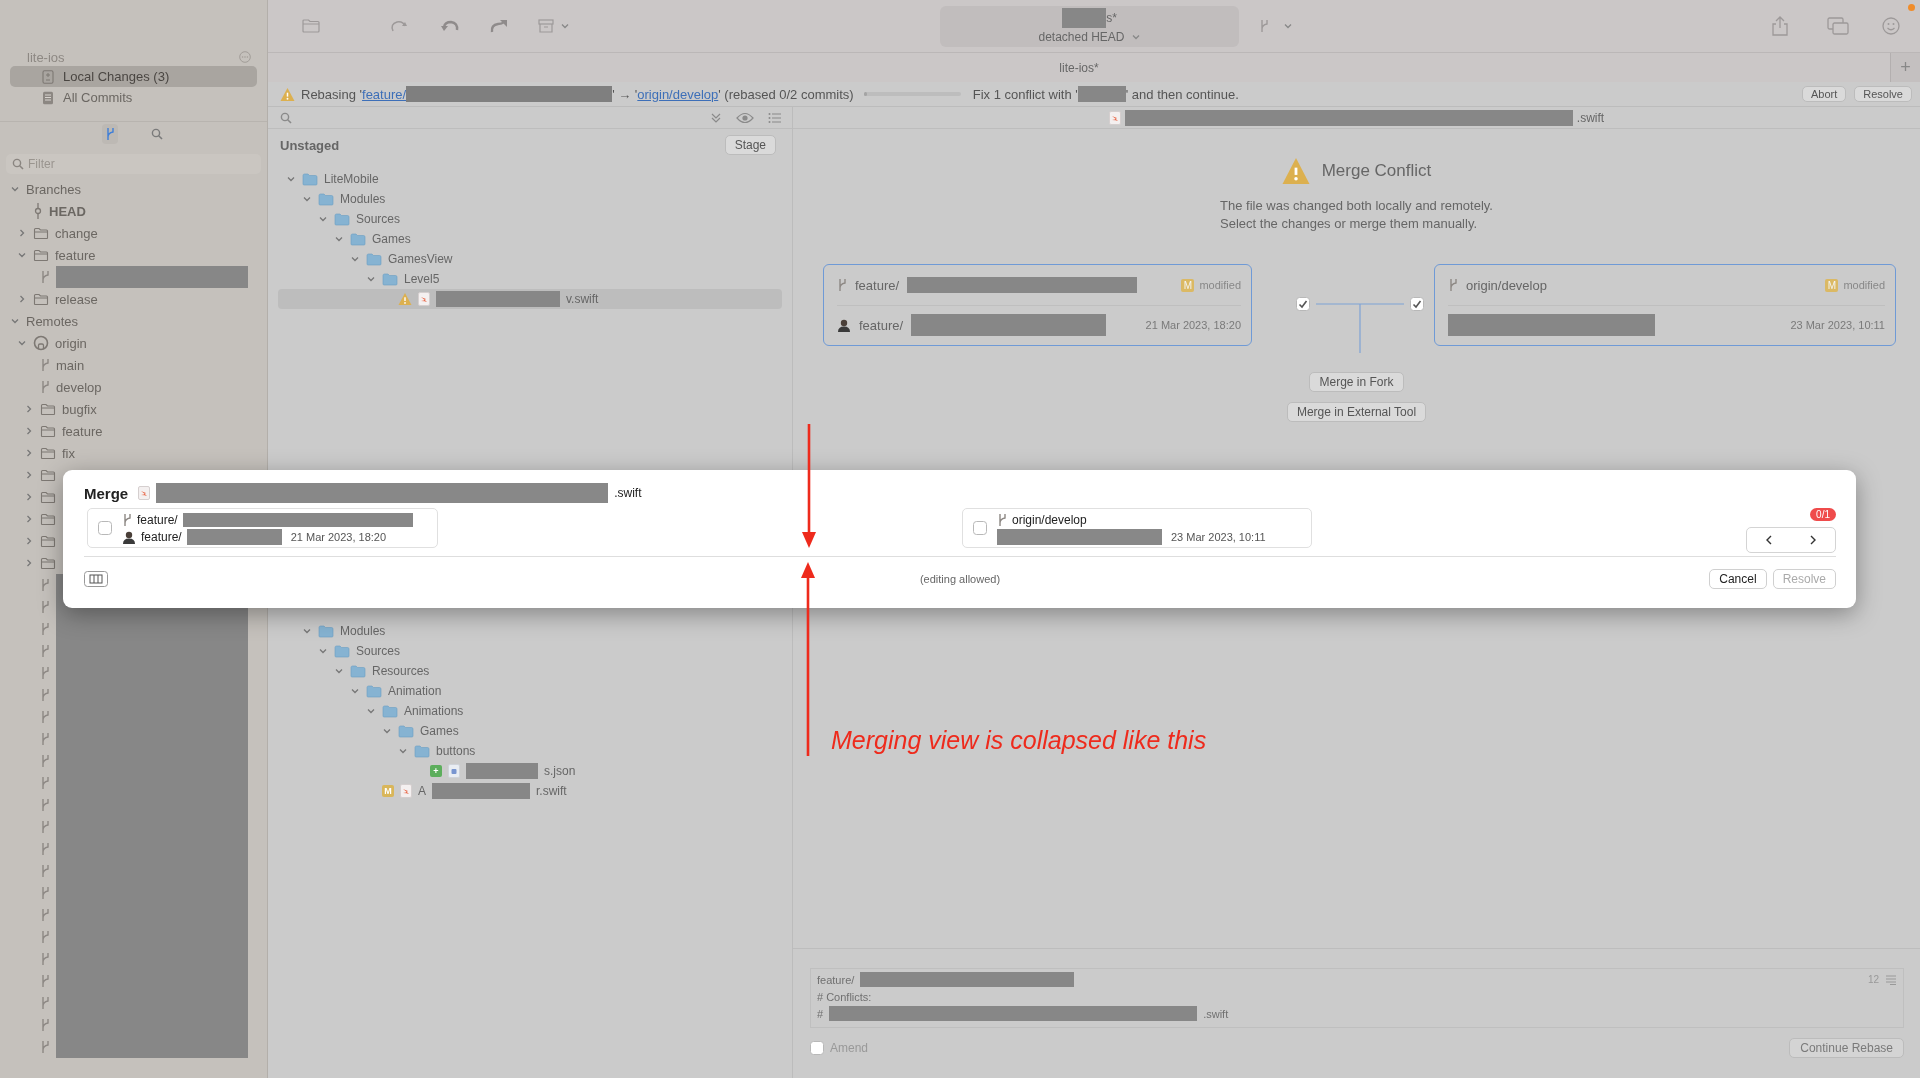  Describe the element at coordinates (530, 299) in the screenshot. I see `file-row: v.swift` at that location.